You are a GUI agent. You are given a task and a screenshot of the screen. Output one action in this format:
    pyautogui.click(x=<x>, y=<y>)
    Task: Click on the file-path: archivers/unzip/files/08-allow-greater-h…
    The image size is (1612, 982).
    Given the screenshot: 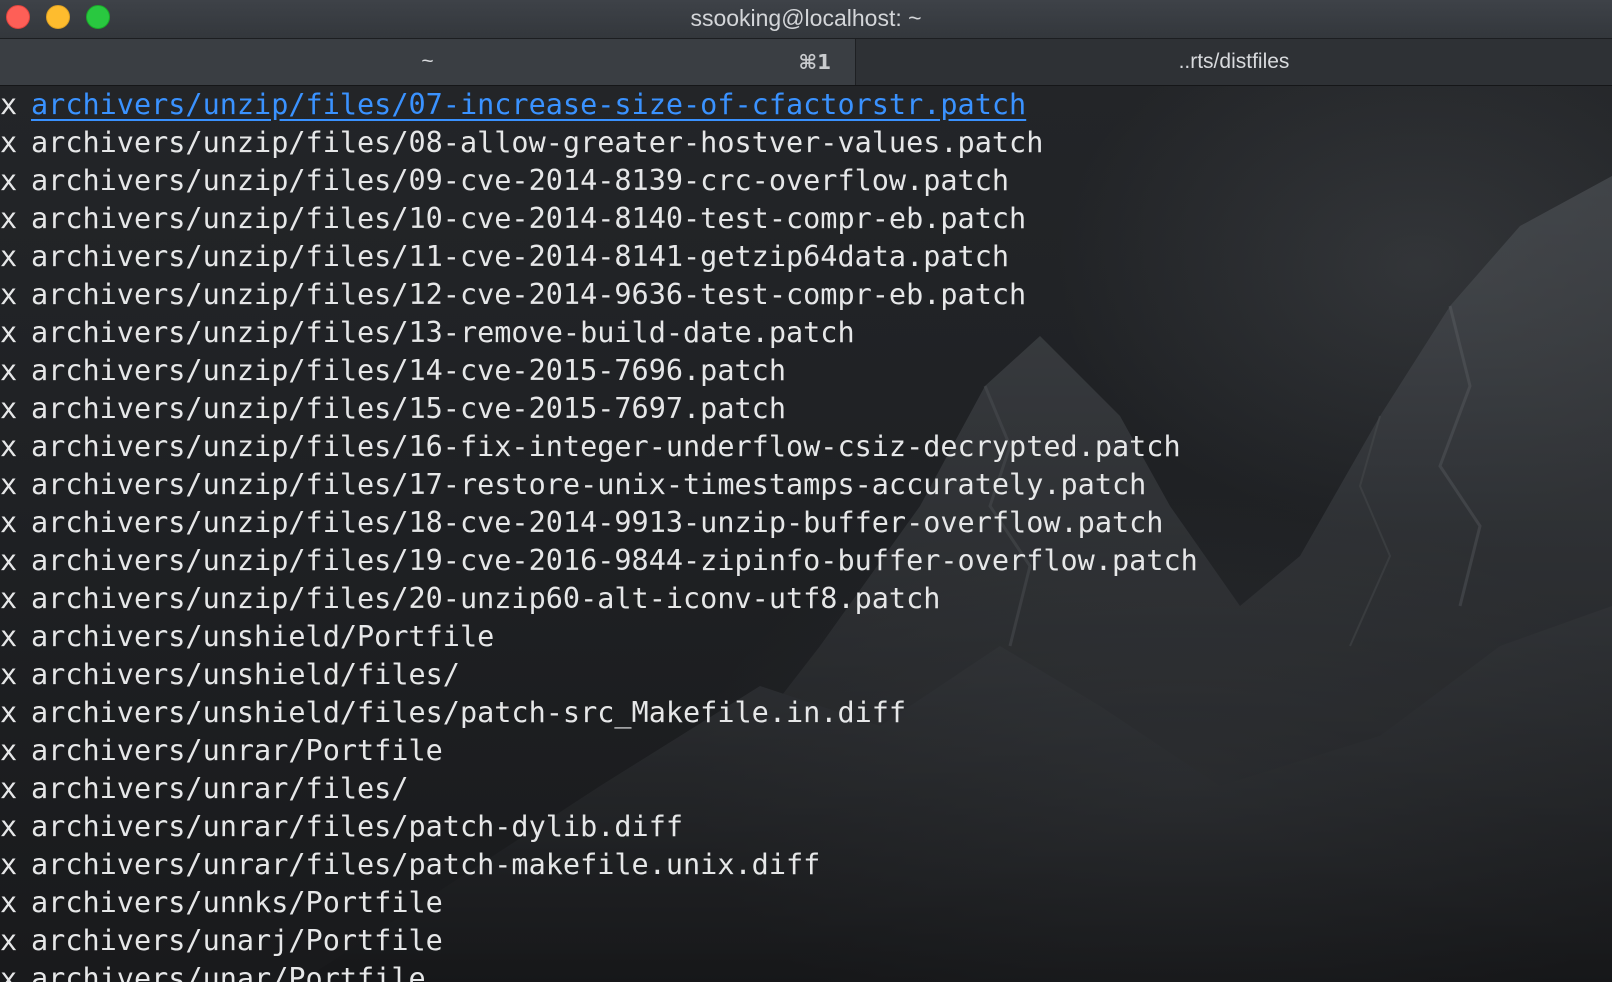 What is the action you would take?
    pyautogui.click(x=537, y=142)
    